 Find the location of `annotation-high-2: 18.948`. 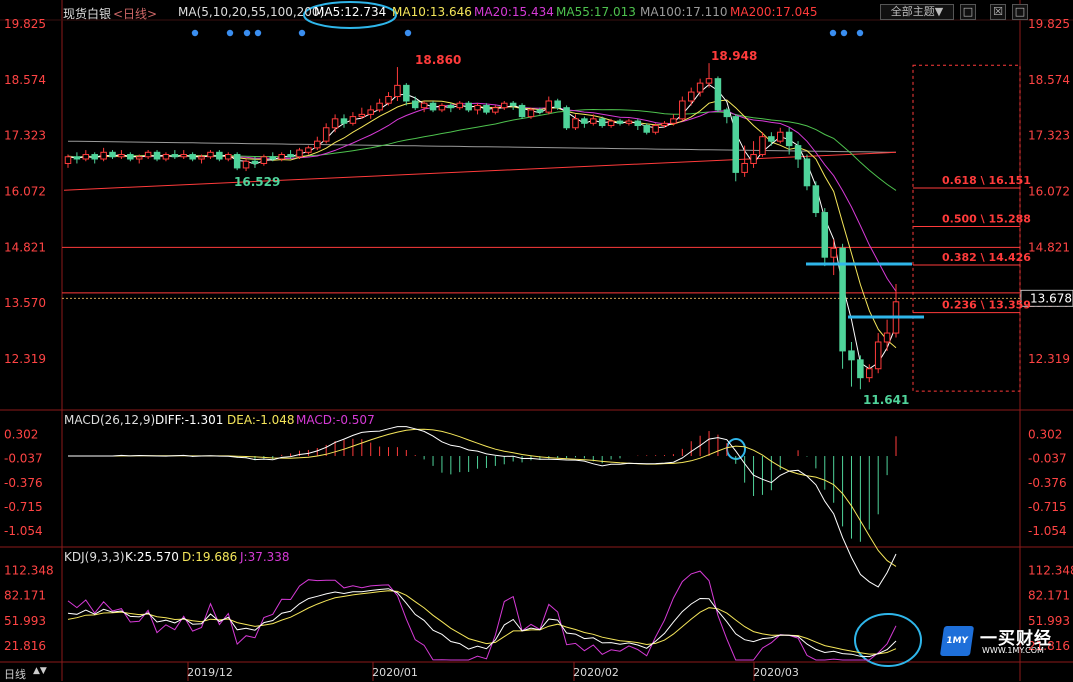

annotation-high-2: 18.948 is located at coordinates (734, 56).